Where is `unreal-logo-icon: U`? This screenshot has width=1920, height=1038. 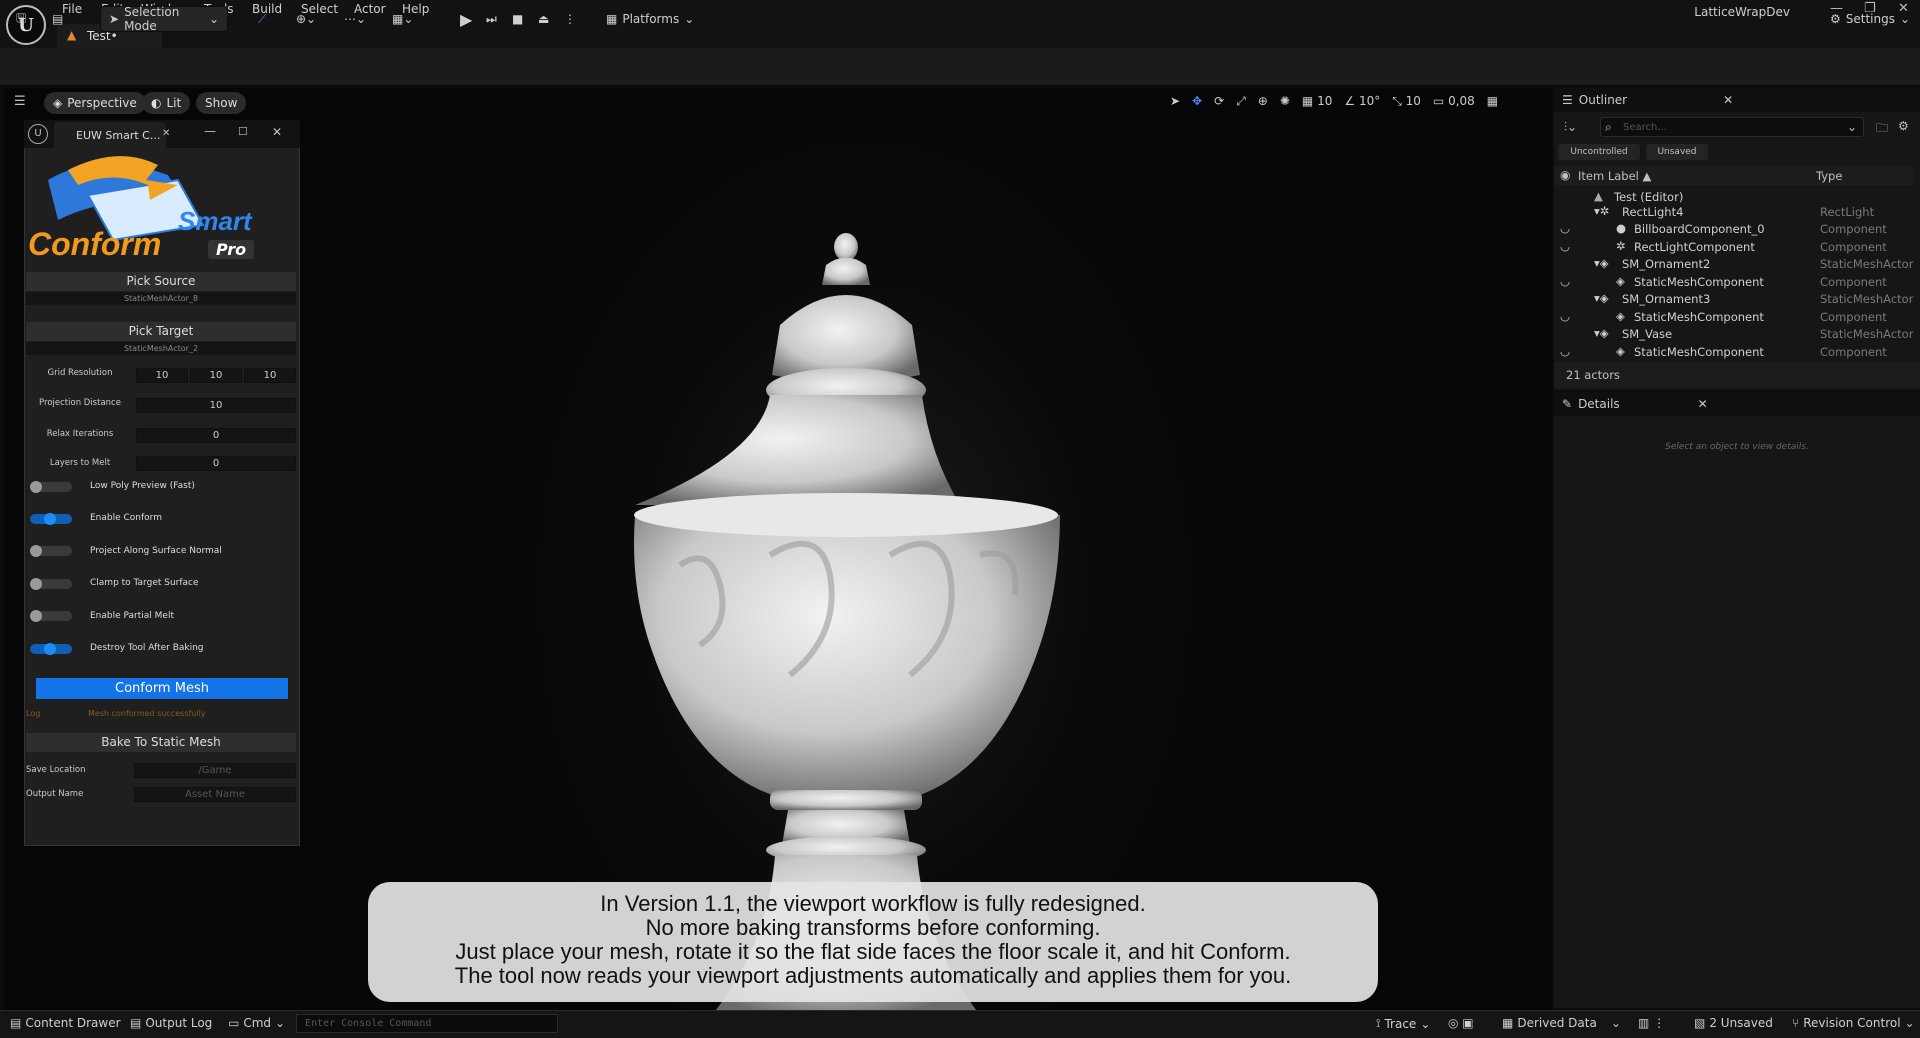
unreal-logo-icon: U is located at coordinates (38, 134).